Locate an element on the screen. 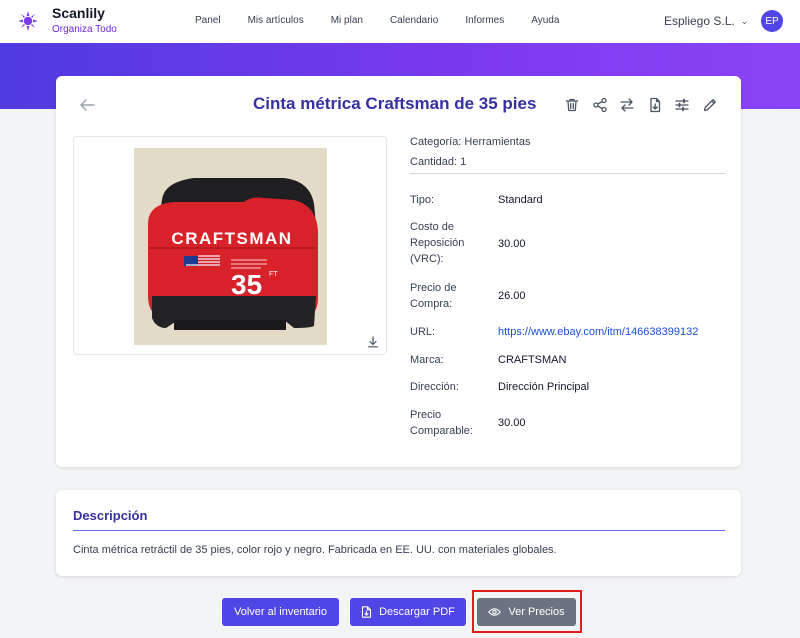 Image resolution: width=800 pixels, height=638 pixels. item-title: Cinta métrica Craftsman de 35 pies is located at coordinates (395, 103).